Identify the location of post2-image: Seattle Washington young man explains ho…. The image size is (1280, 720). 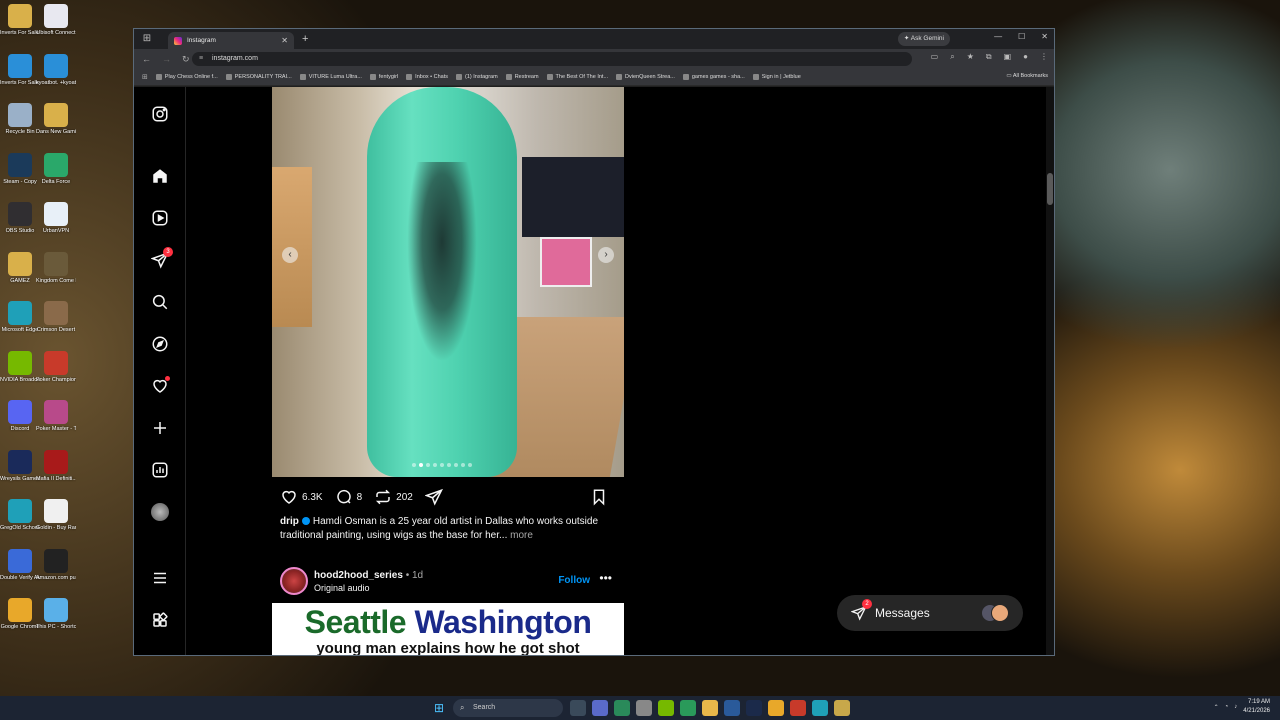
(448, 629).